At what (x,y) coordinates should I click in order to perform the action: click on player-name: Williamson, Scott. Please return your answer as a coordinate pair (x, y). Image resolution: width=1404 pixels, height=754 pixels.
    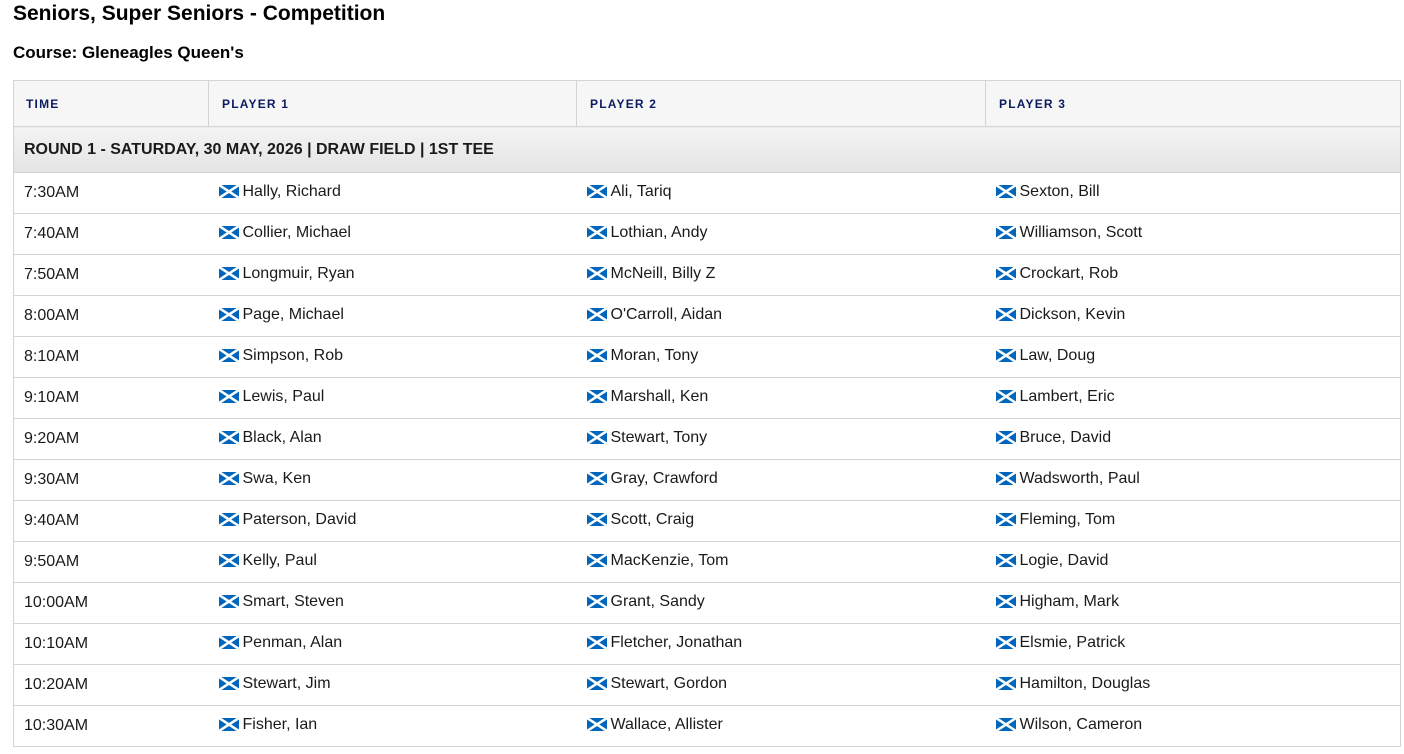
    Looking at the image, I should click on (1081, 232).